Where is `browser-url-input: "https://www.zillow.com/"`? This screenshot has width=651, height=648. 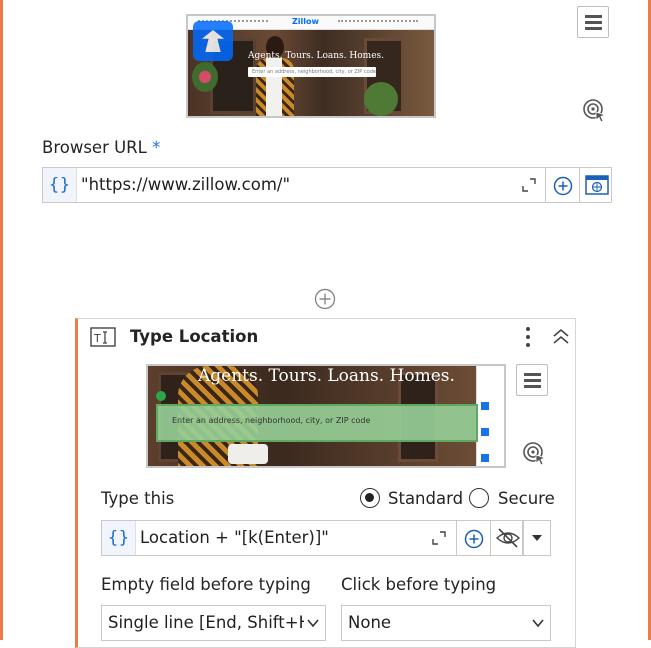
browser-url-input: "https://www.zillow.com/" is located at coordinates (185, 185).